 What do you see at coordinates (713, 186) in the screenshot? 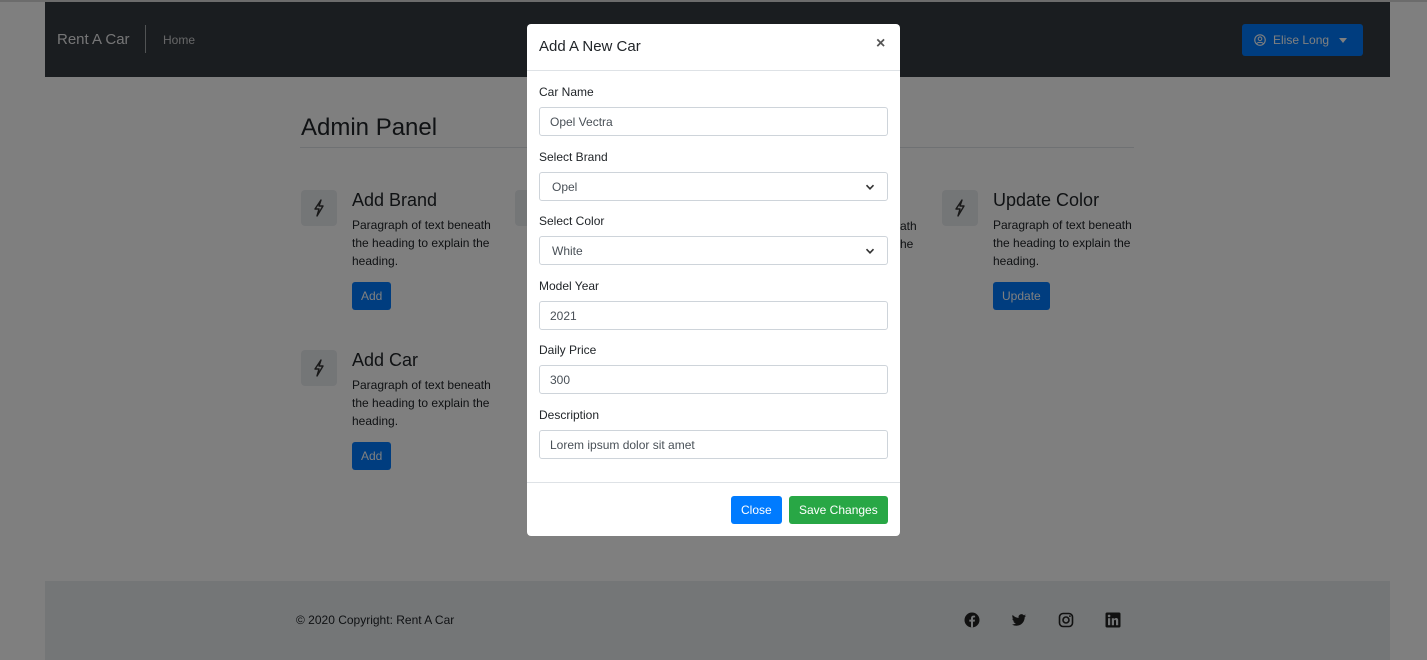
I see `brand-select: Opel` at bounding box center [713, 186].